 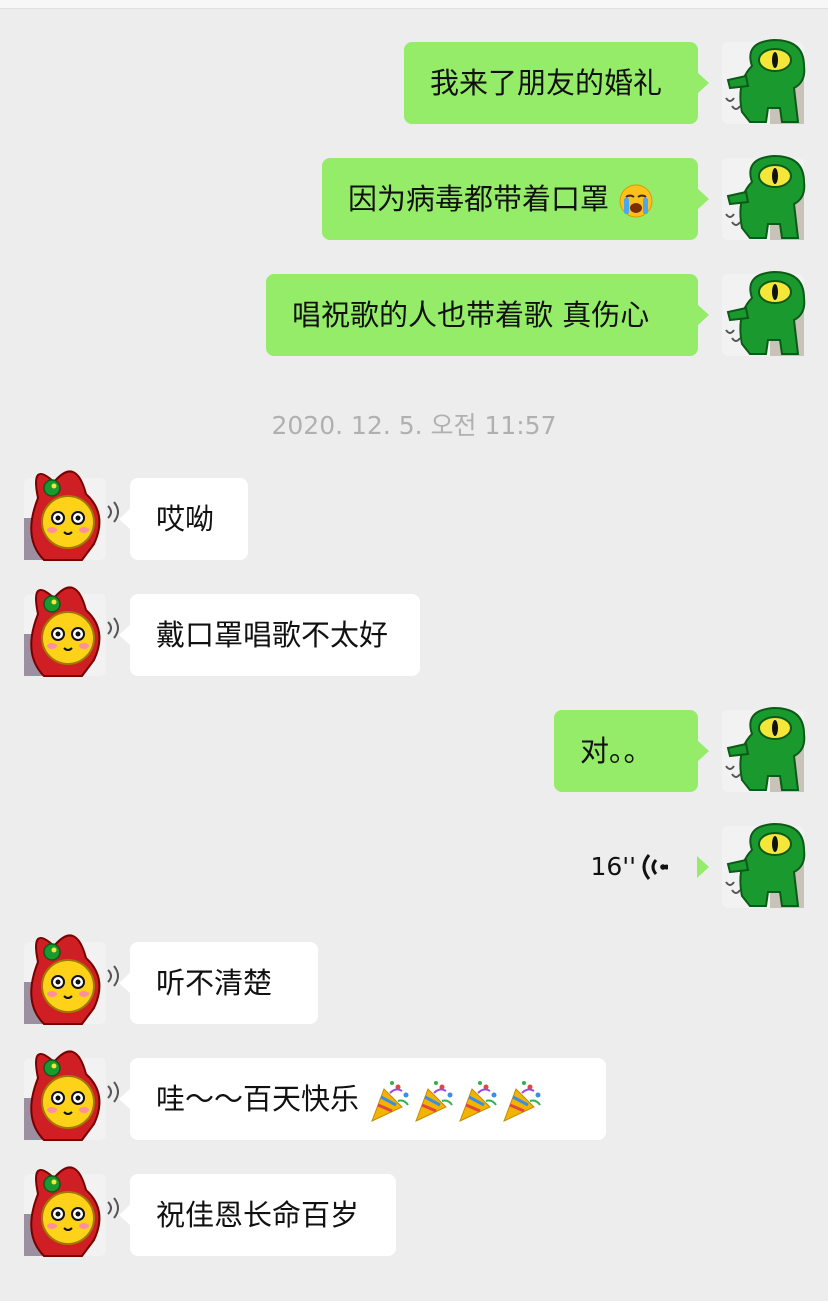 What do you see at coordinates (616, 751) in the screenshot?
I see `message-text: 对。。` at bounding box center [616, 751].